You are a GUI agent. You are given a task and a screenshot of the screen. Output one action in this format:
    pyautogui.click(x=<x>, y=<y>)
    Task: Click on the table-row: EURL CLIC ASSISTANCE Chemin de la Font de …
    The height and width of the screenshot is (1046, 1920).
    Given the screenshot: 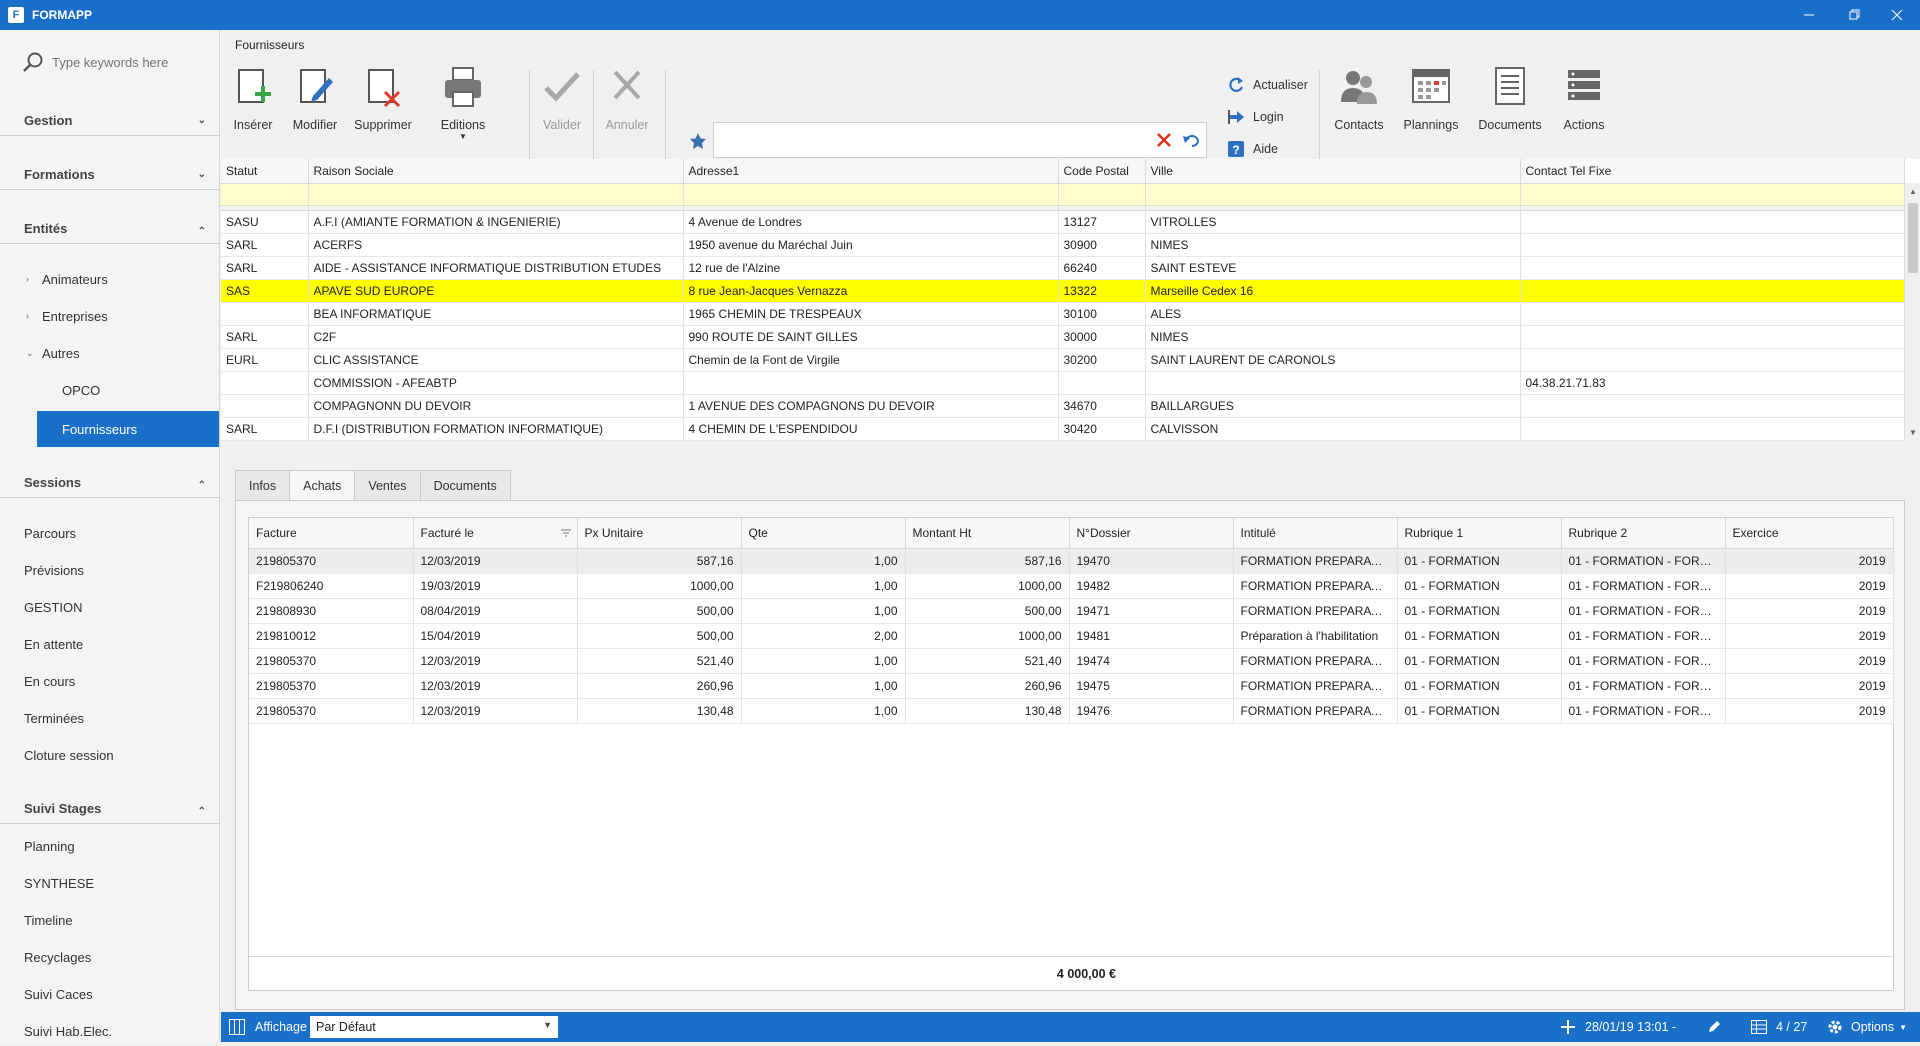 What is the action you would take?
    pyautogui.click(x=1063, y=360)
    